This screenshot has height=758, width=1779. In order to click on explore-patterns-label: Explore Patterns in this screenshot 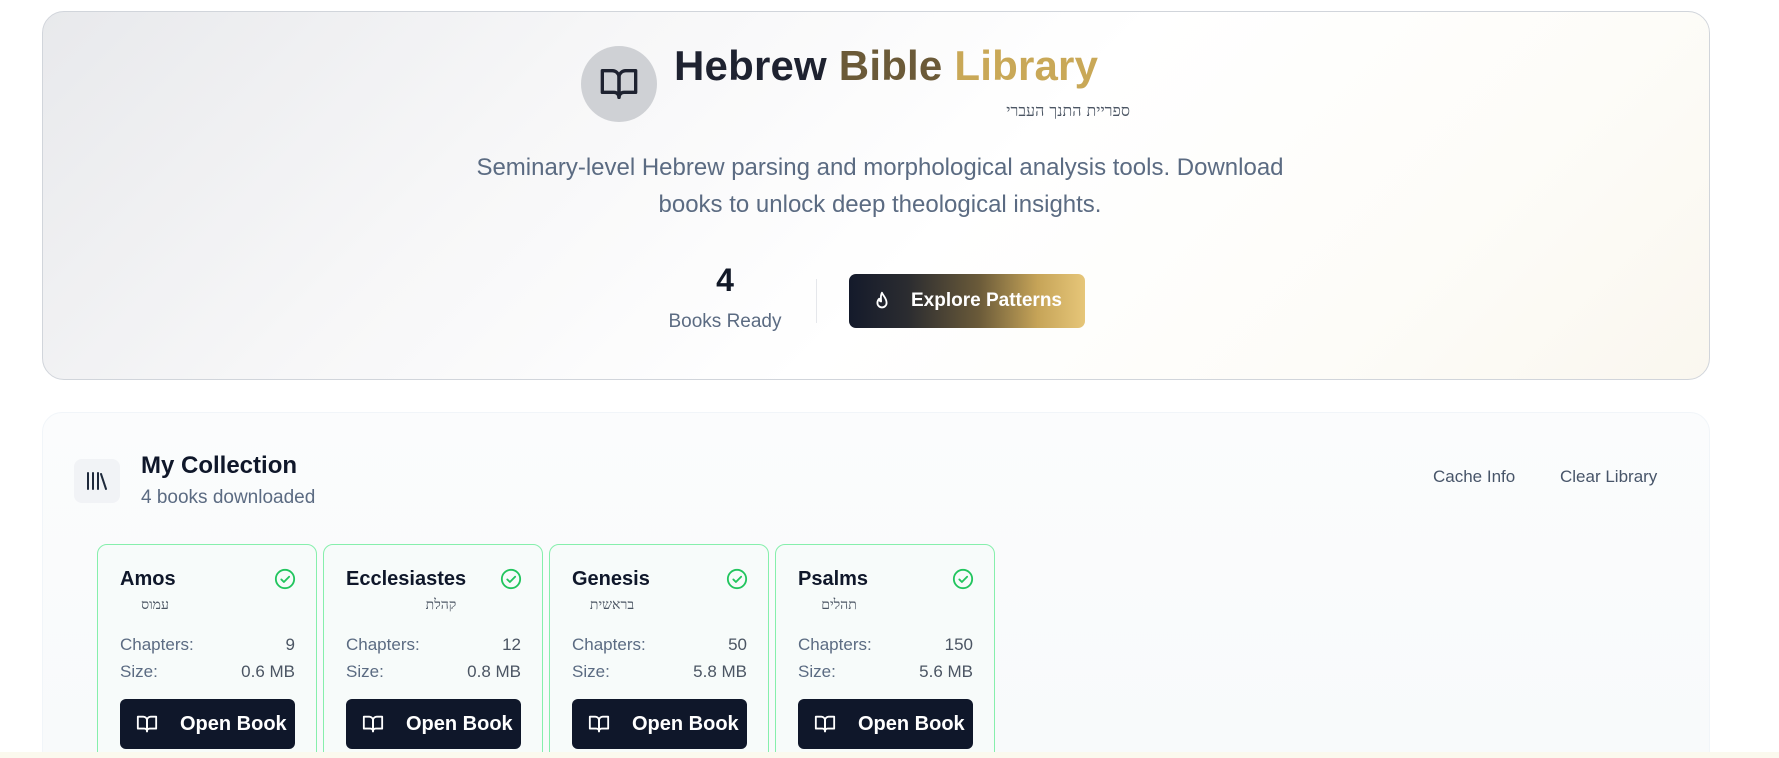, I will do `click(986, 300)`.